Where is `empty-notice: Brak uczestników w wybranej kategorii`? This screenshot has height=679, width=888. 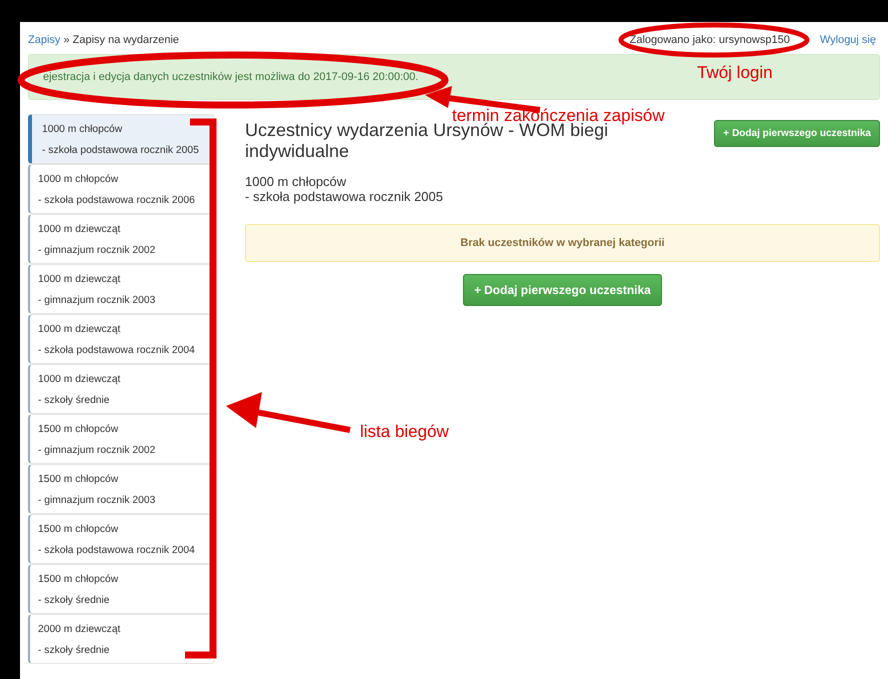
empty-notice: Brak uczestników w wybranej kategorii is located at coordinates (562, 243).